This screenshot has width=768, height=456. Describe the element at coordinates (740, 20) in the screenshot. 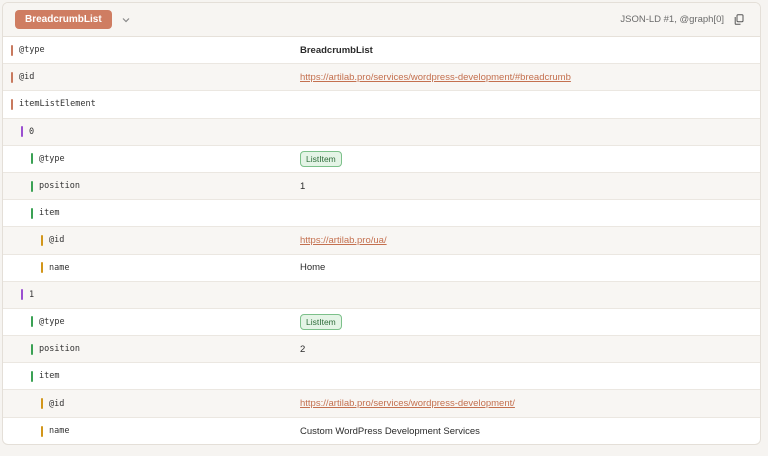

I see `copy-icon` at that location.